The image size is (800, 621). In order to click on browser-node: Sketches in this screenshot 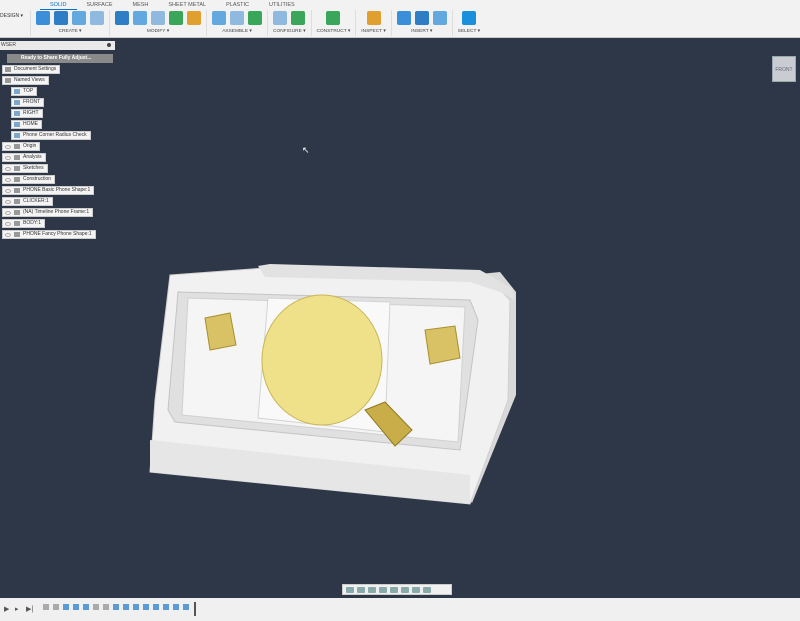, I will do `click(25, 168)`.